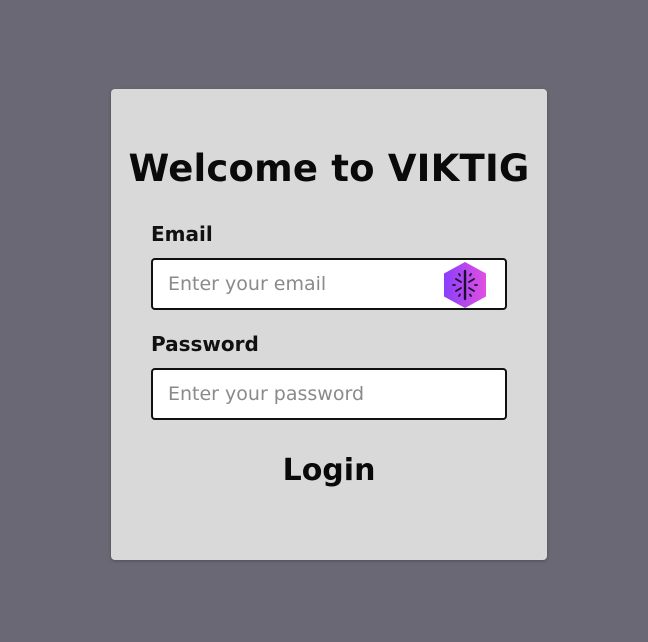 The height and width of the screenshot is (642, 648). What do you see at coordinates (329, 284) in the screenshot?
I see `email-field-container` at bounding box center [329, 284].